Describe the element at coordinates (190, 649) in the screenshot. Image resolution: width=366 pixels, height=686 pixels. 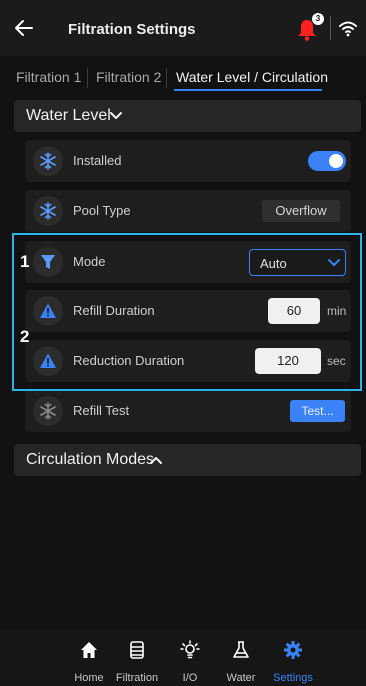
I see `lightbulb-icon` at that location.